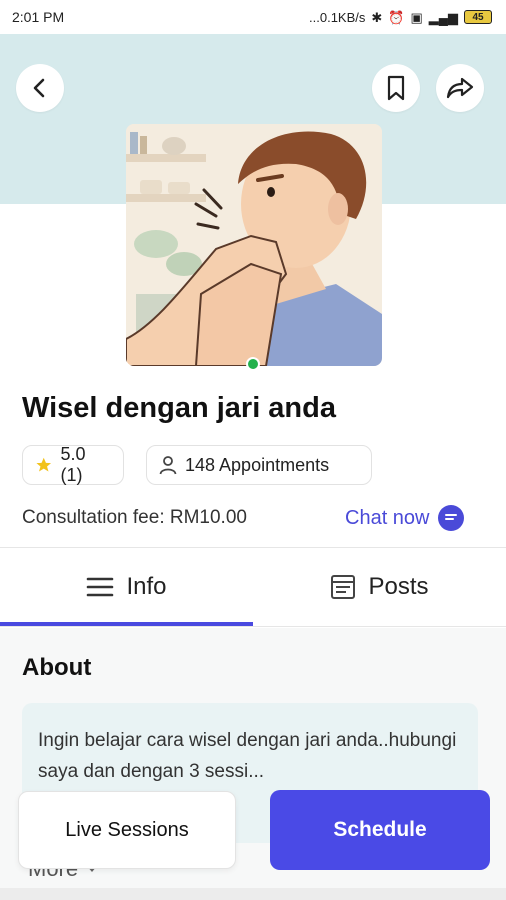  I want to click on appointments-count: 148 Appointments, so click(257, 464).